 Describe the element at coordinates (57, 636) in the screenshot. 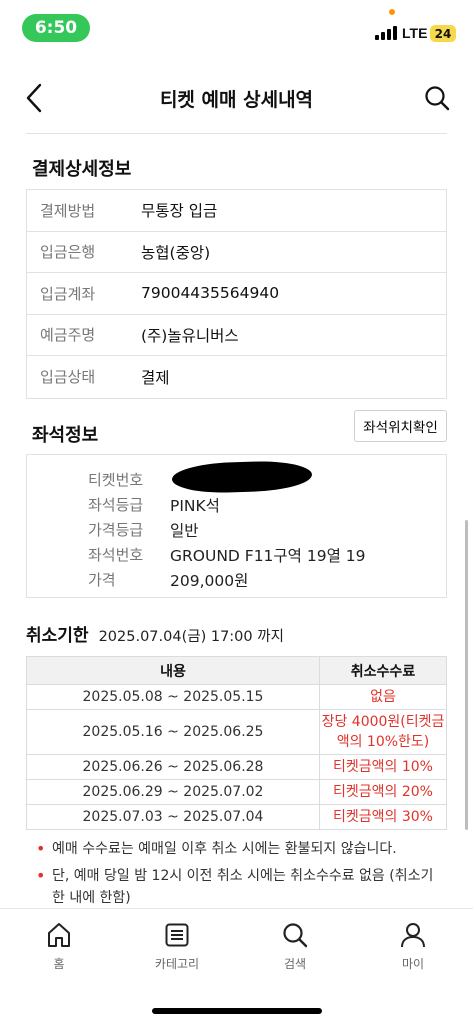

I see `cancel-section-title: 취소기한` at that location.